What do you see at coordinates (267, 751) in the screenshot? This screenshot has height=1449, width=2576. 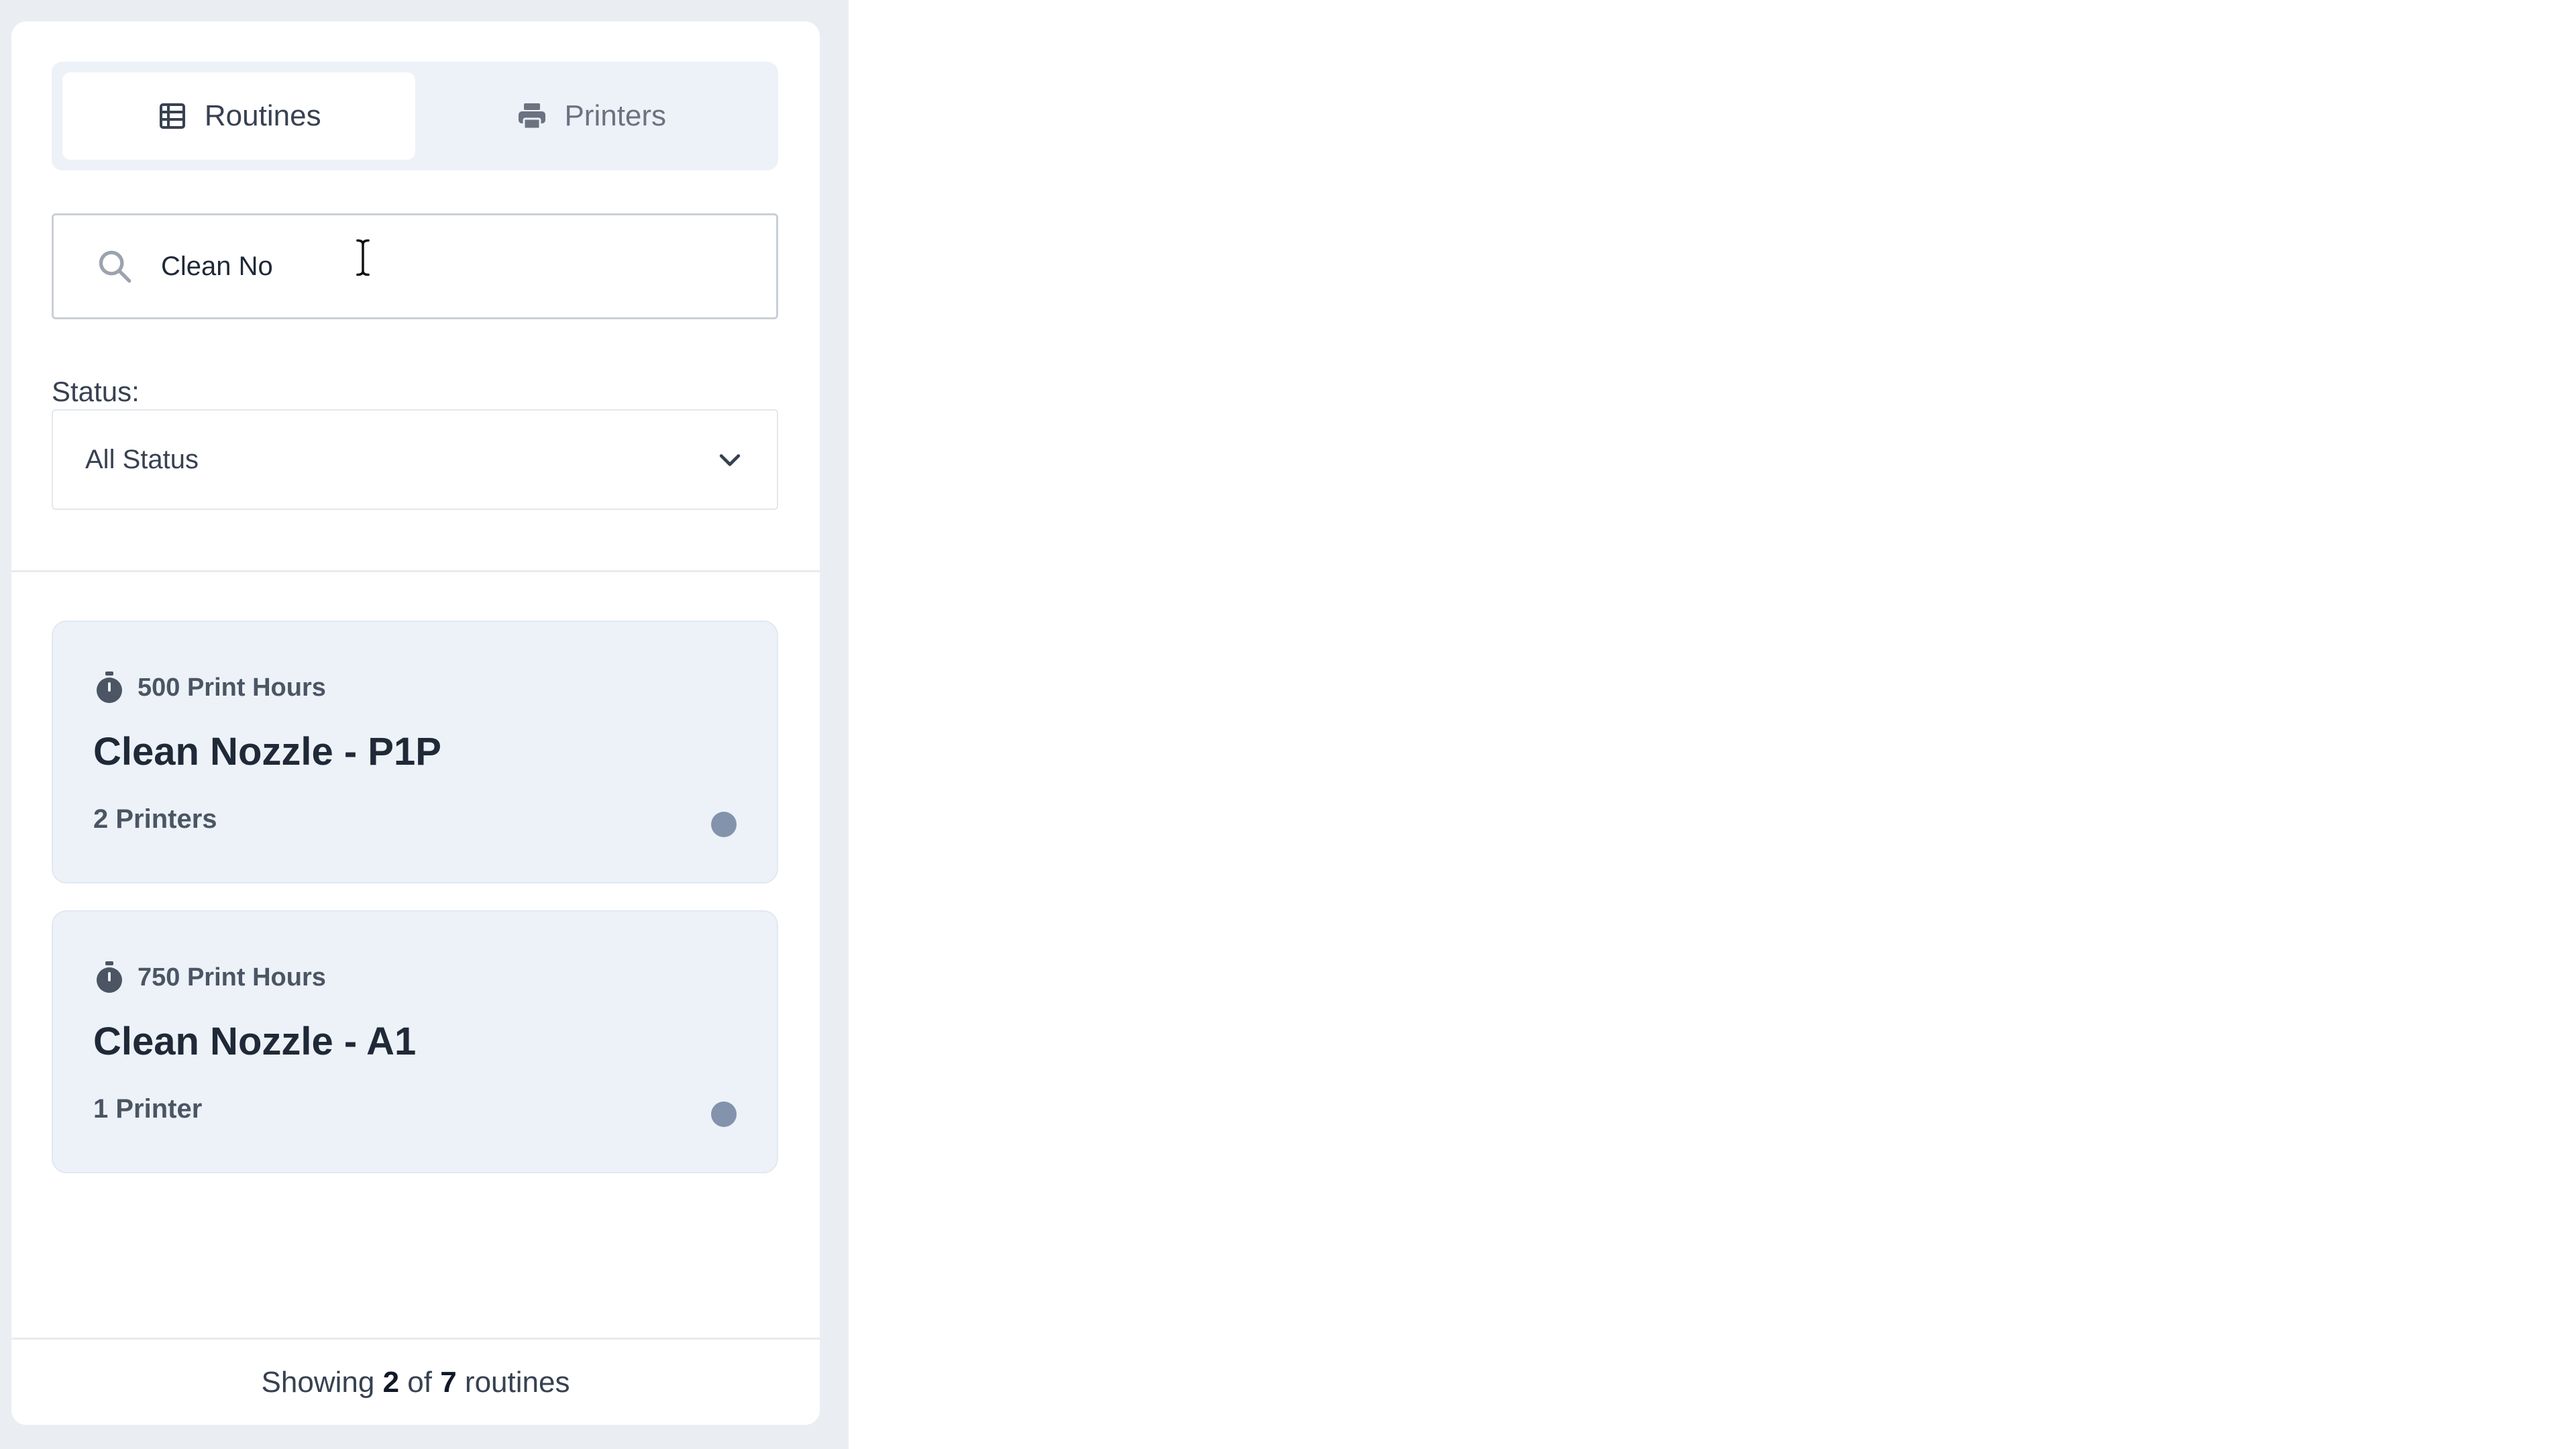 I see `routine-title: Clean Nozzle - P1P` at bounding box center [267, 751].